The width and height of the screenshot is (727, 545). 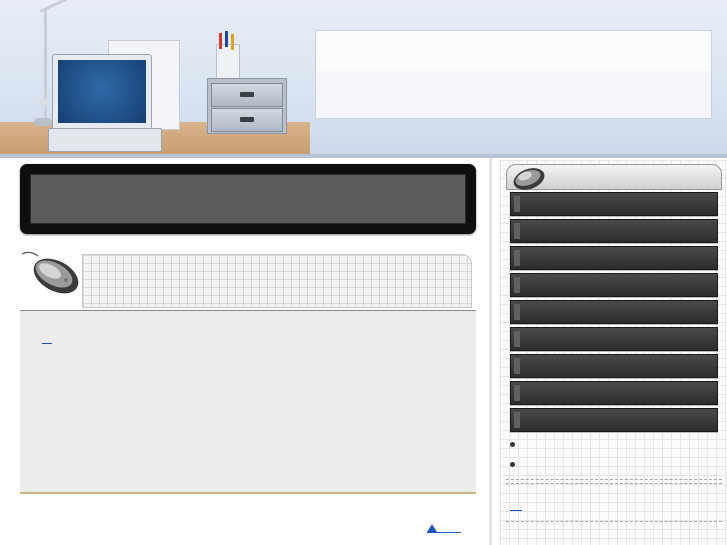 I want to click on up-arrow-icon, so click(x=432, y=528).